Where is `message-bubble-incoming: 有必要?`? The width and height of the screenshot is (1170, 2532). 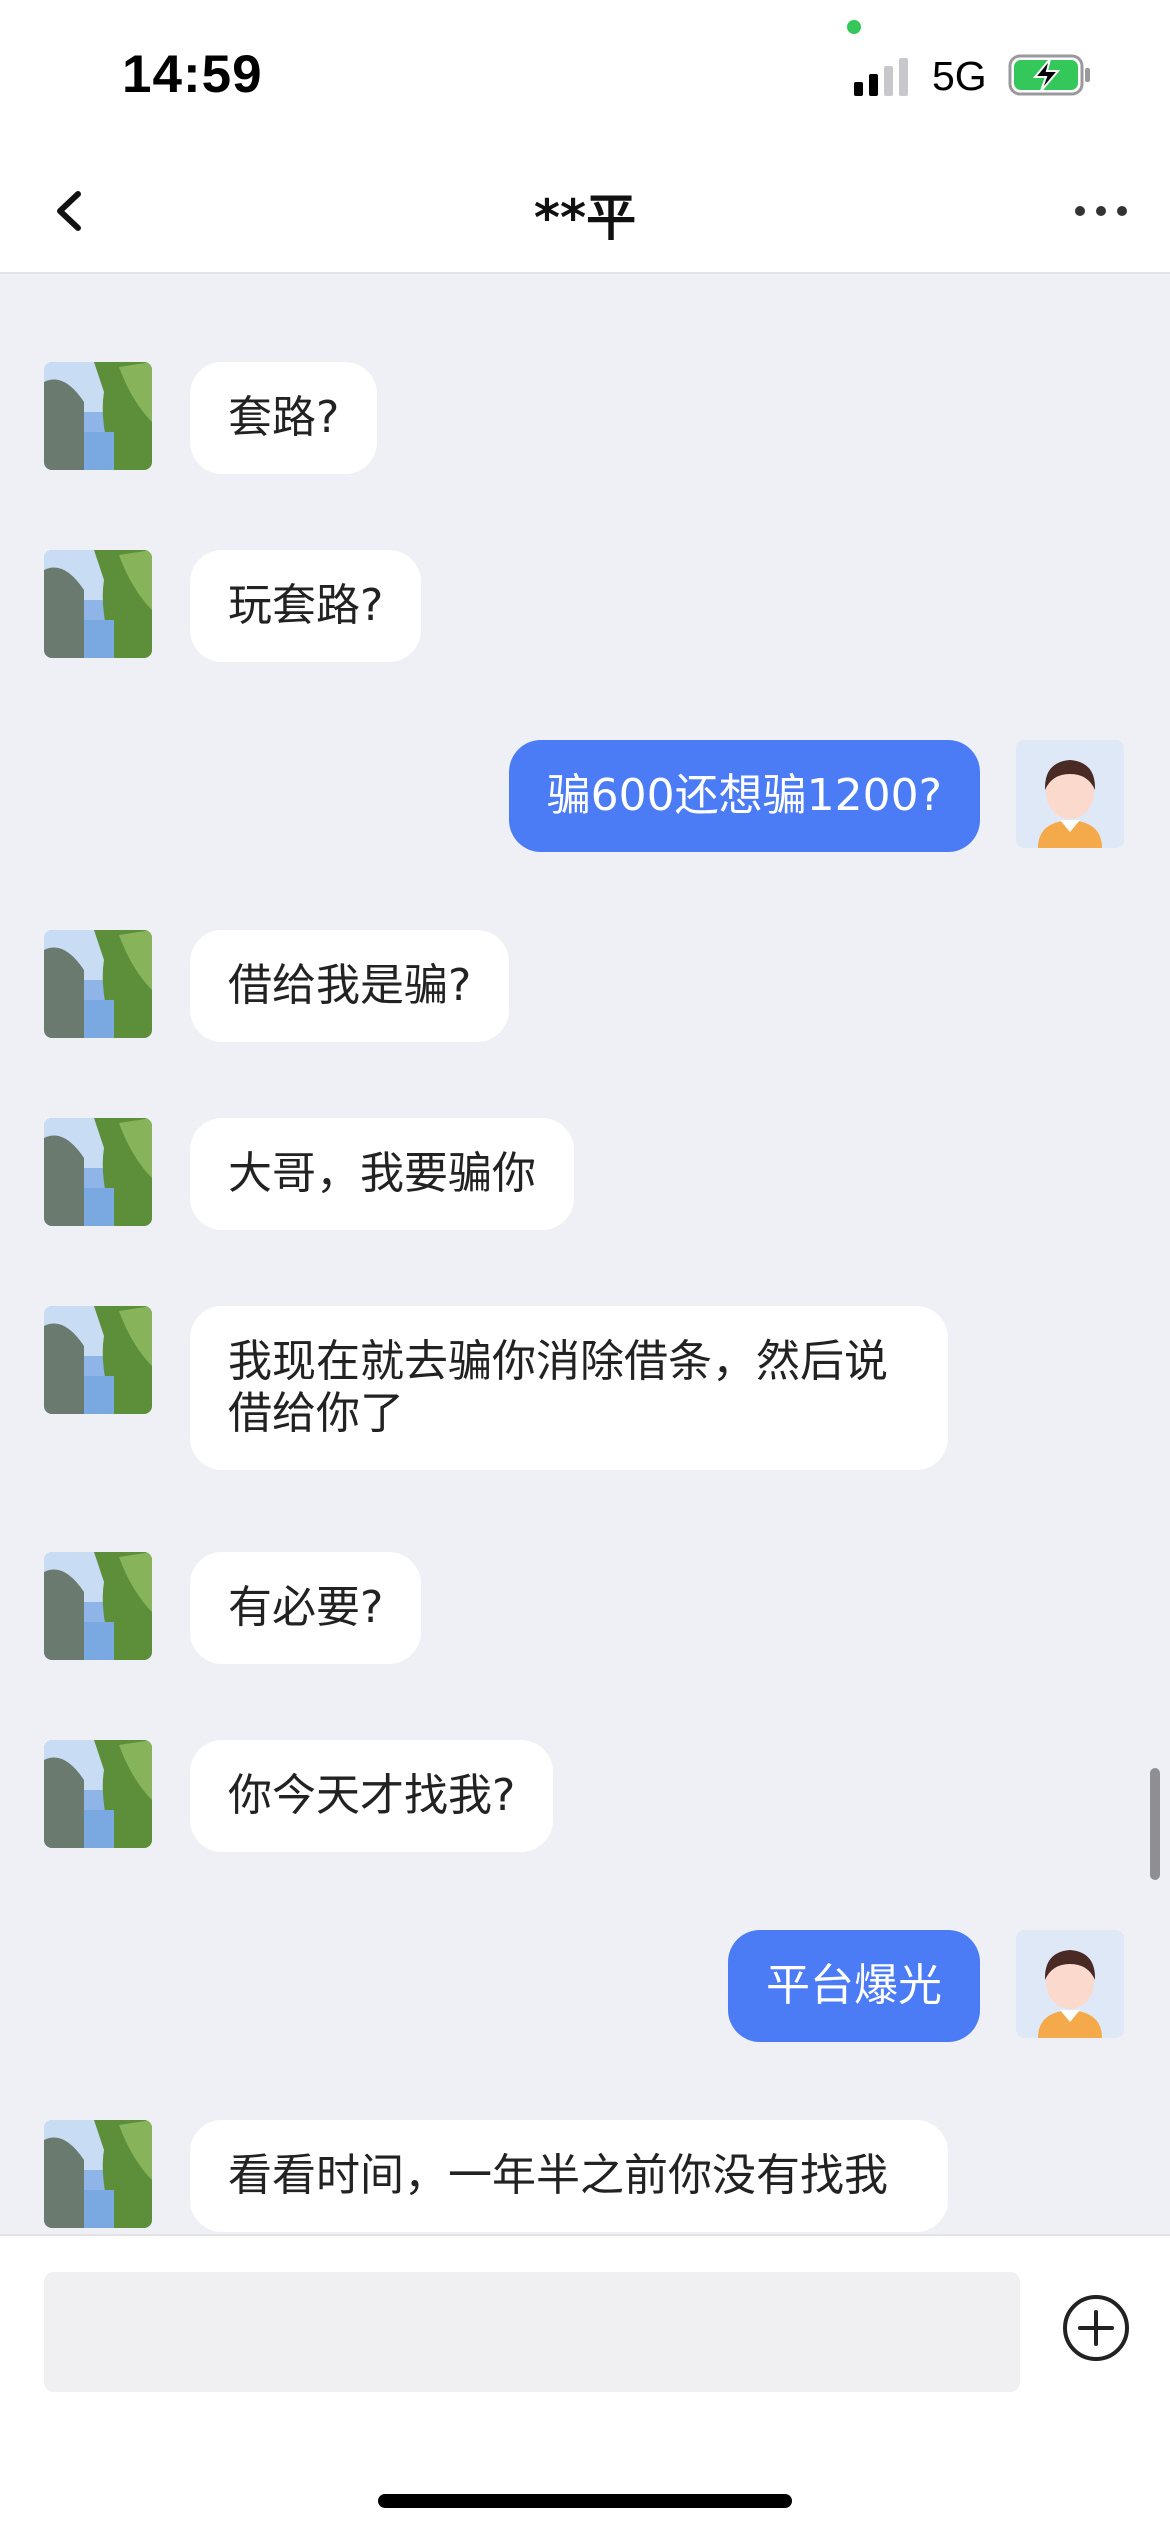
message-bubble-incoming: 有必要? is located at coordinates (306, 1608).